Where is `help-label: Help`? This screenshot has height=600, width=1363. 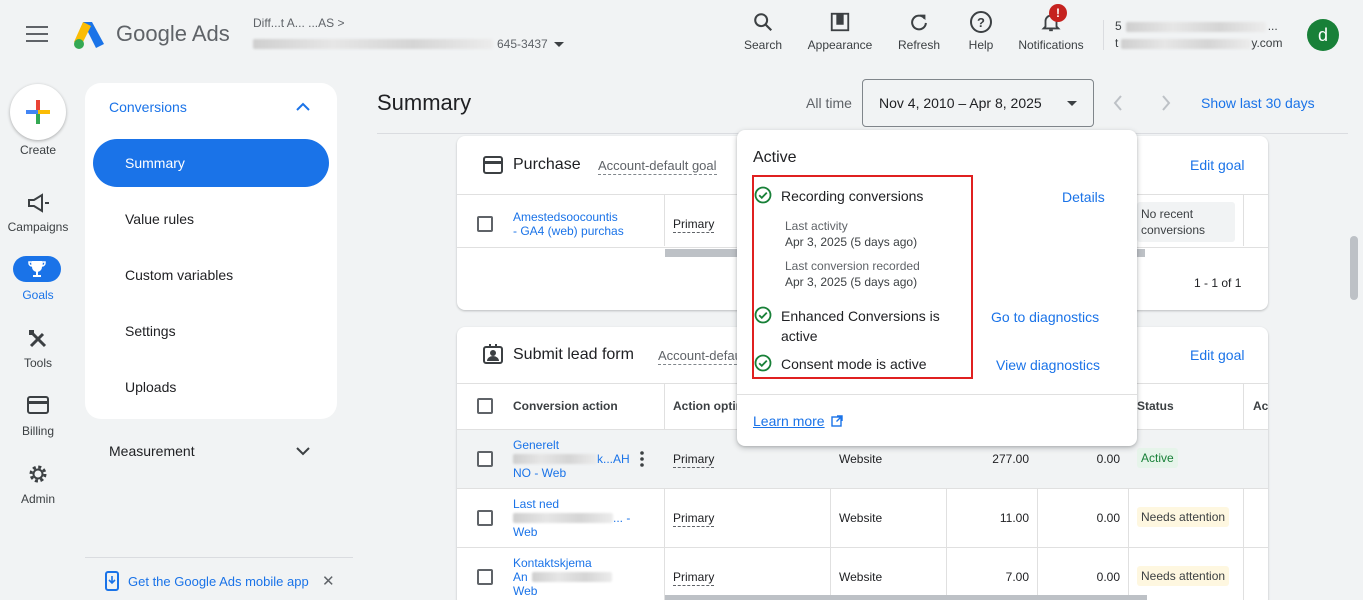 help-label: Help is located at coordinates (981, 45).